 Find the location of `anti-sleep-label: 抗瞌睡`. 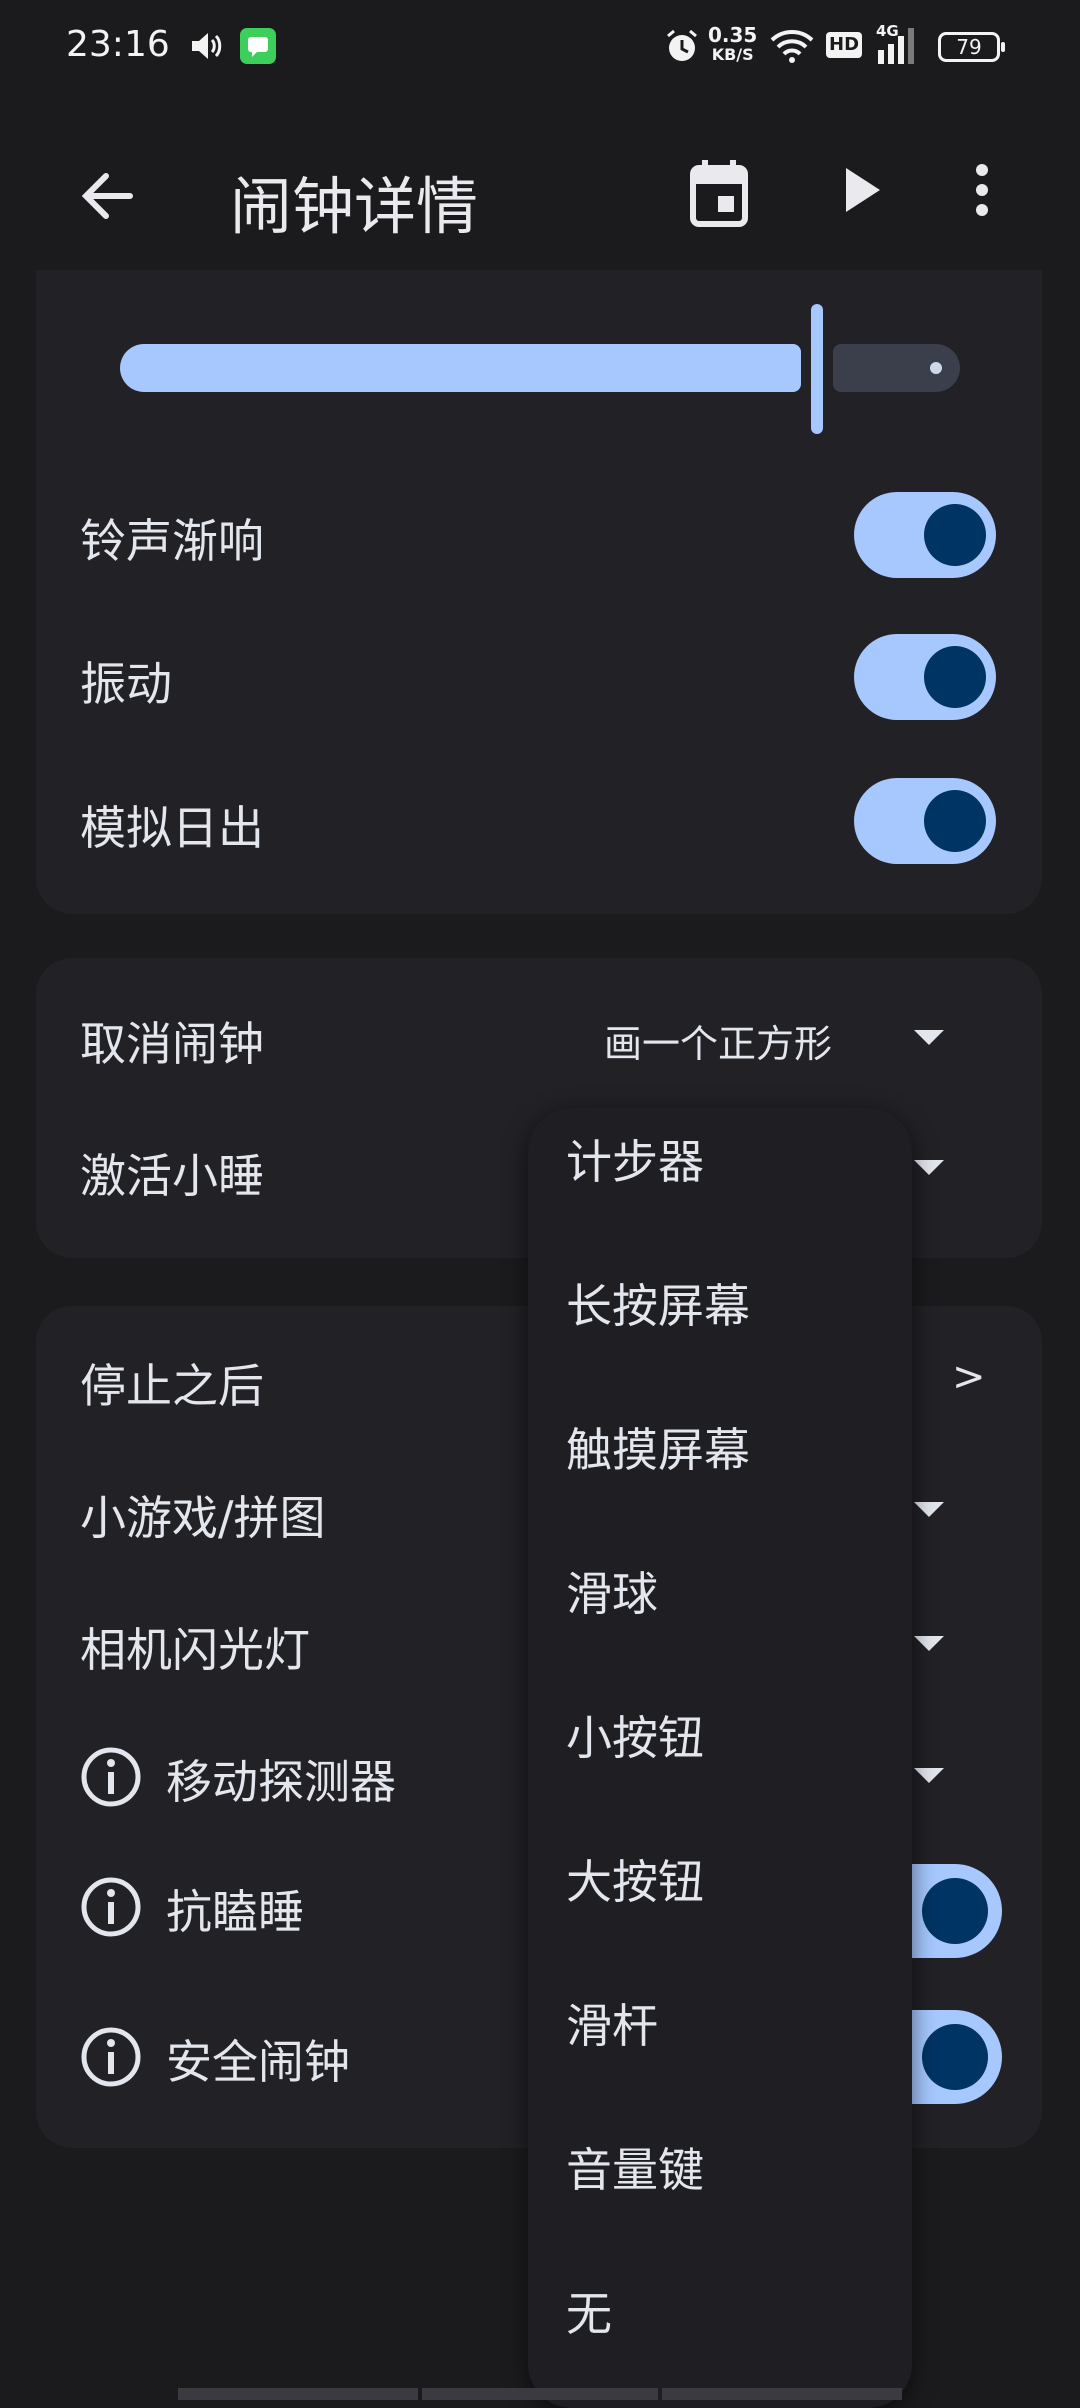

anti-sleep-label: 抗瞌睡 is located at coordinates (235, 1912).